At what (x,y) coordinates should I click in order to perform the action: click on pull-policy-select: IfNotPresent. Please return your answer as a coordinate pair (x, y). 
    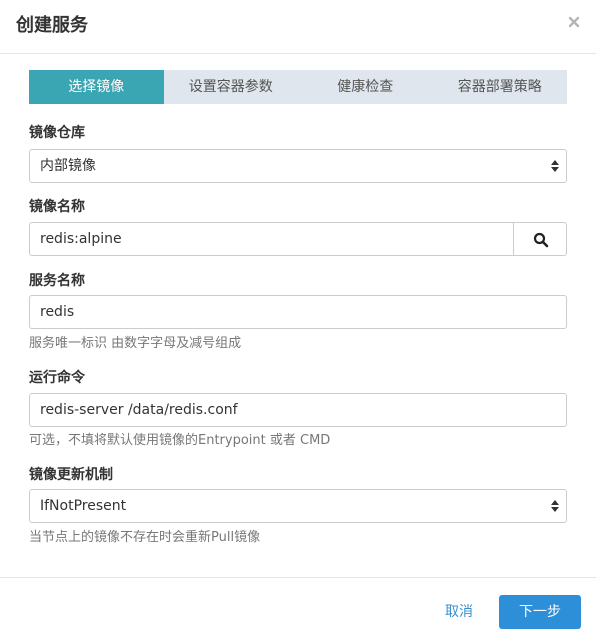
    Looking at the image, I should click on (298, 506).